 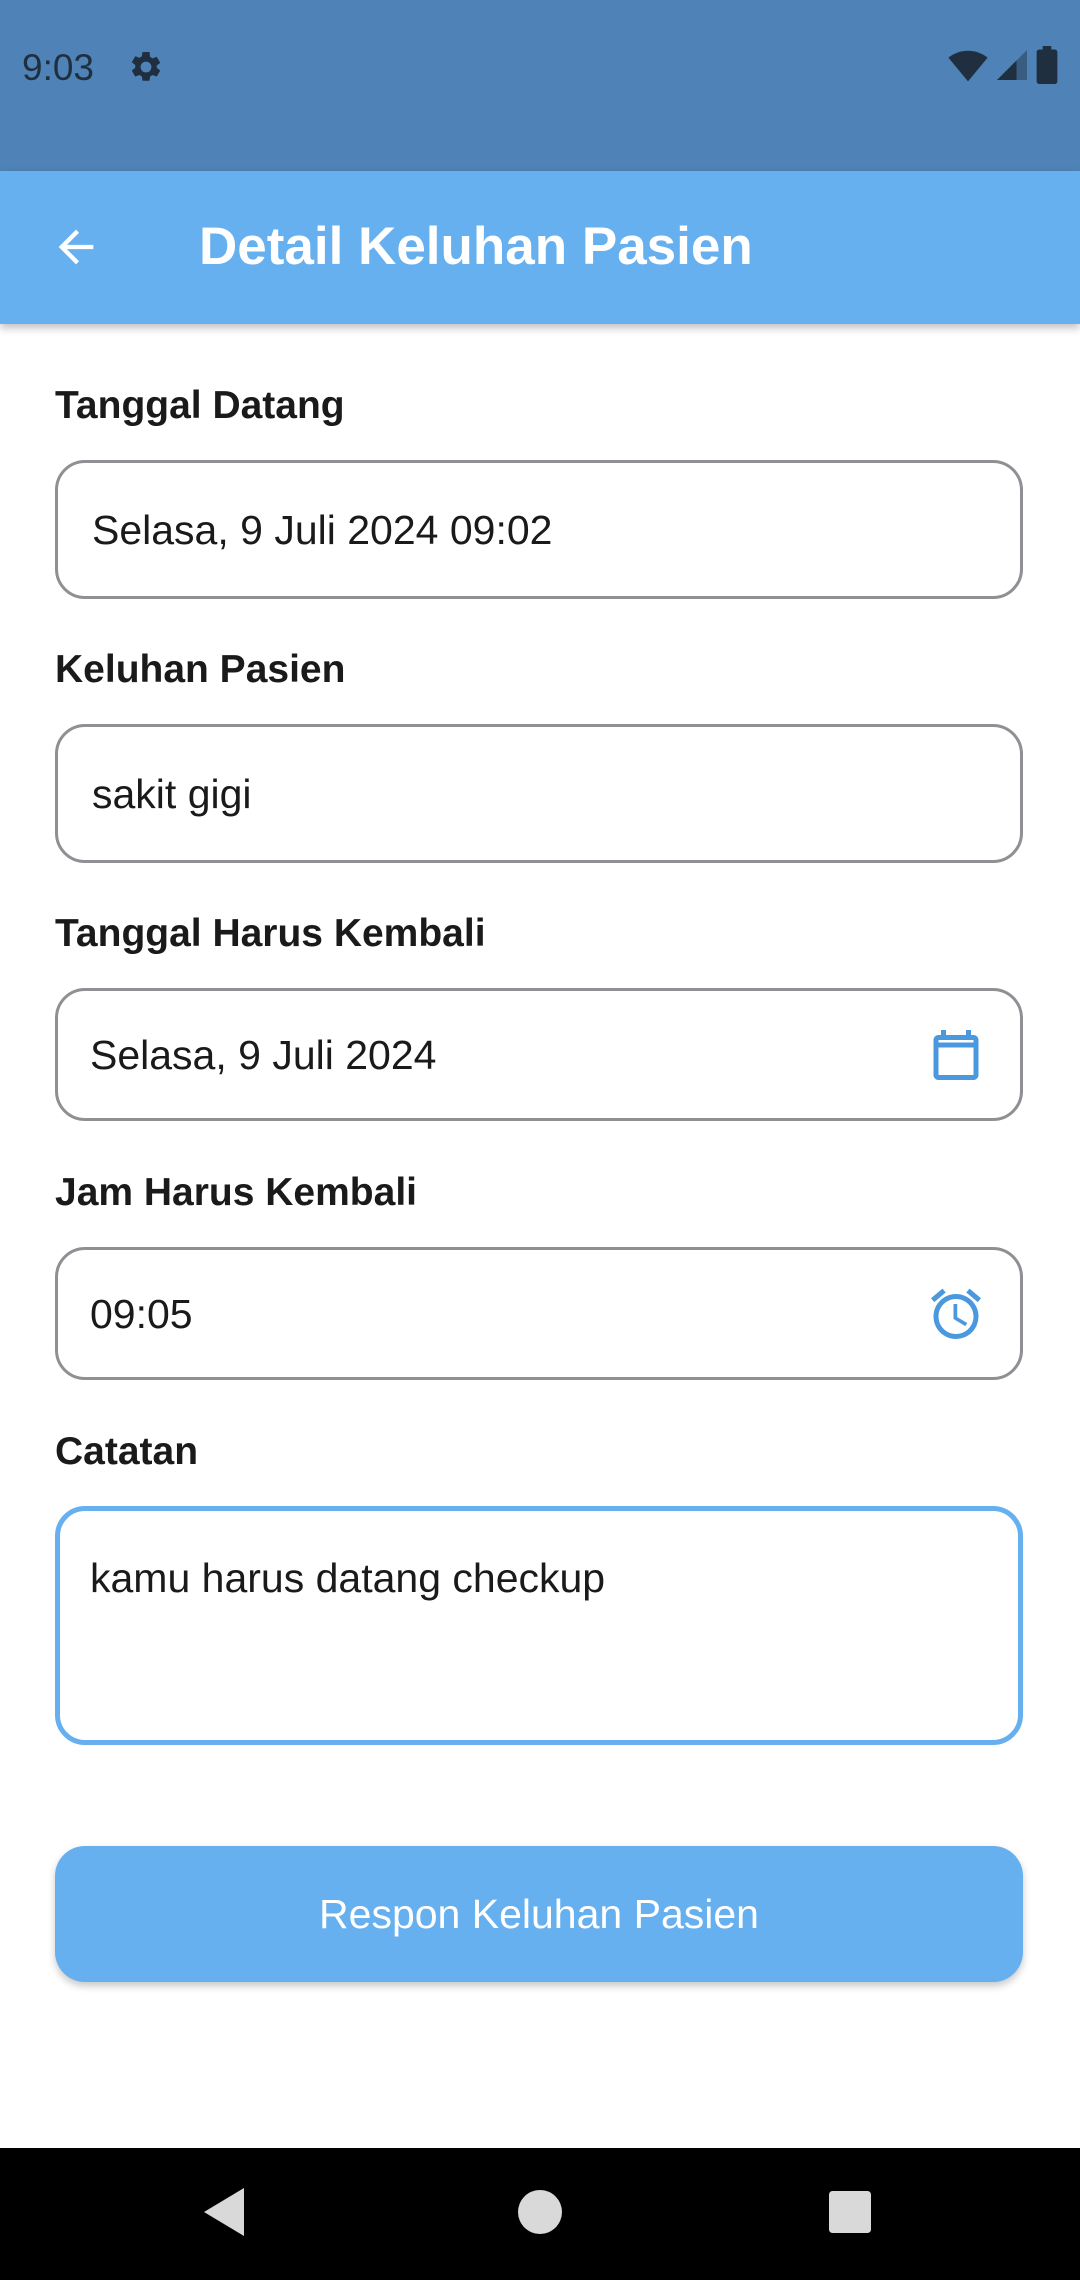 I want to click on keluhan-pasien-value: sakit gigi, so click(x=172, y=793).